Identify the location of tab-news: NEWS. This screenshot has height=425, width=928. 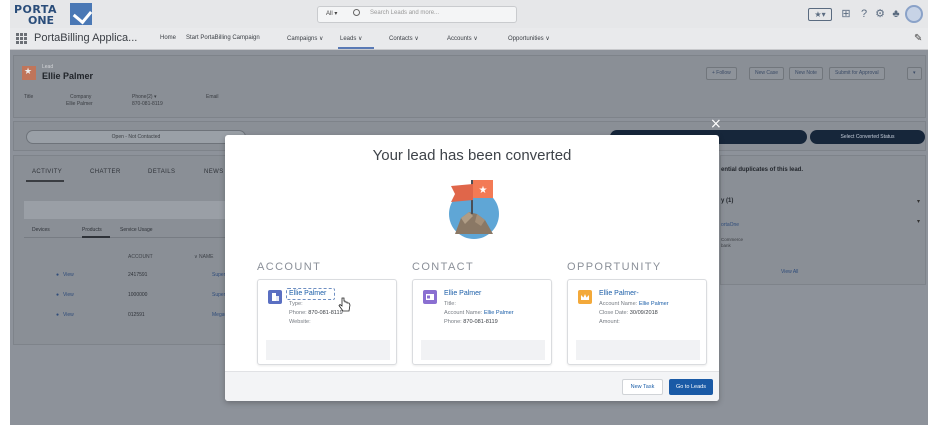
(214, 172).